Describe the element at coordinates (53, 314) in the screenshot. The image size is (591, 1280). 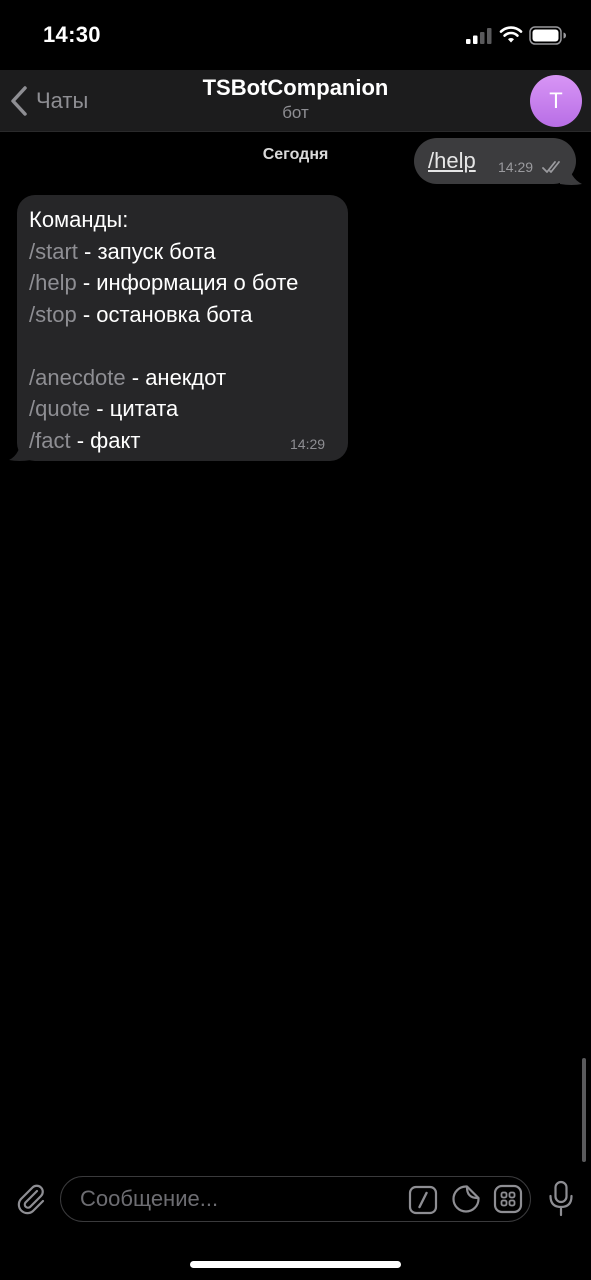
I see `command-link: /stop` at that location.